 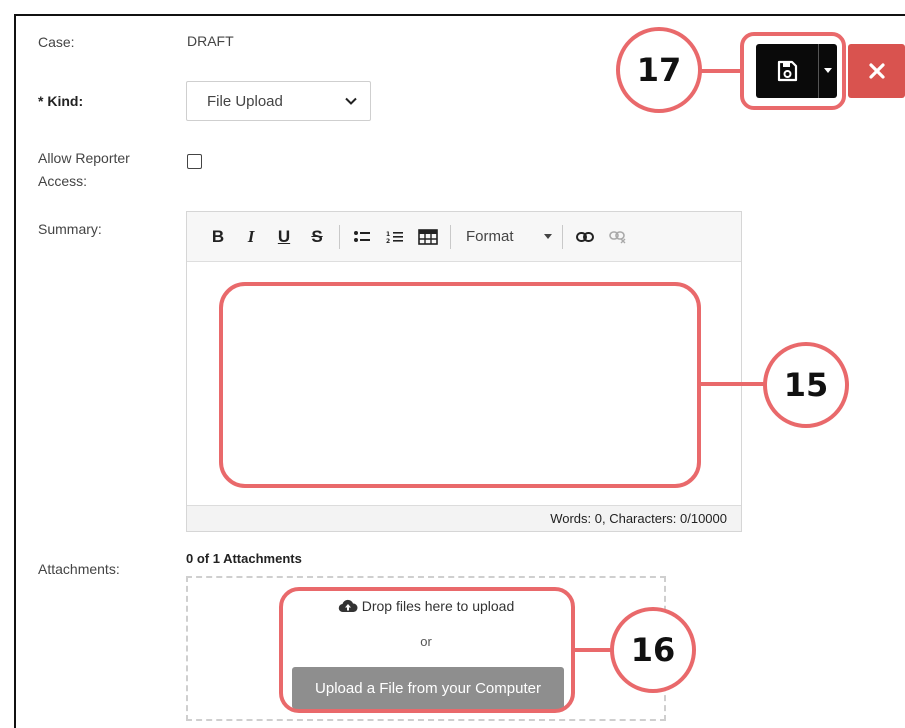 I want to click on underline-button: U, so click(x=284, y=237).